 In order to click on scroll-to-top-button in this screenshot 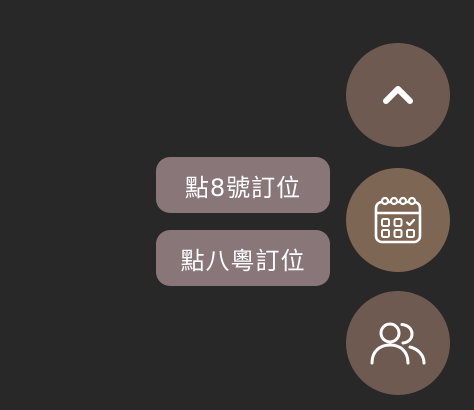, I will do `click(398, 95)`.